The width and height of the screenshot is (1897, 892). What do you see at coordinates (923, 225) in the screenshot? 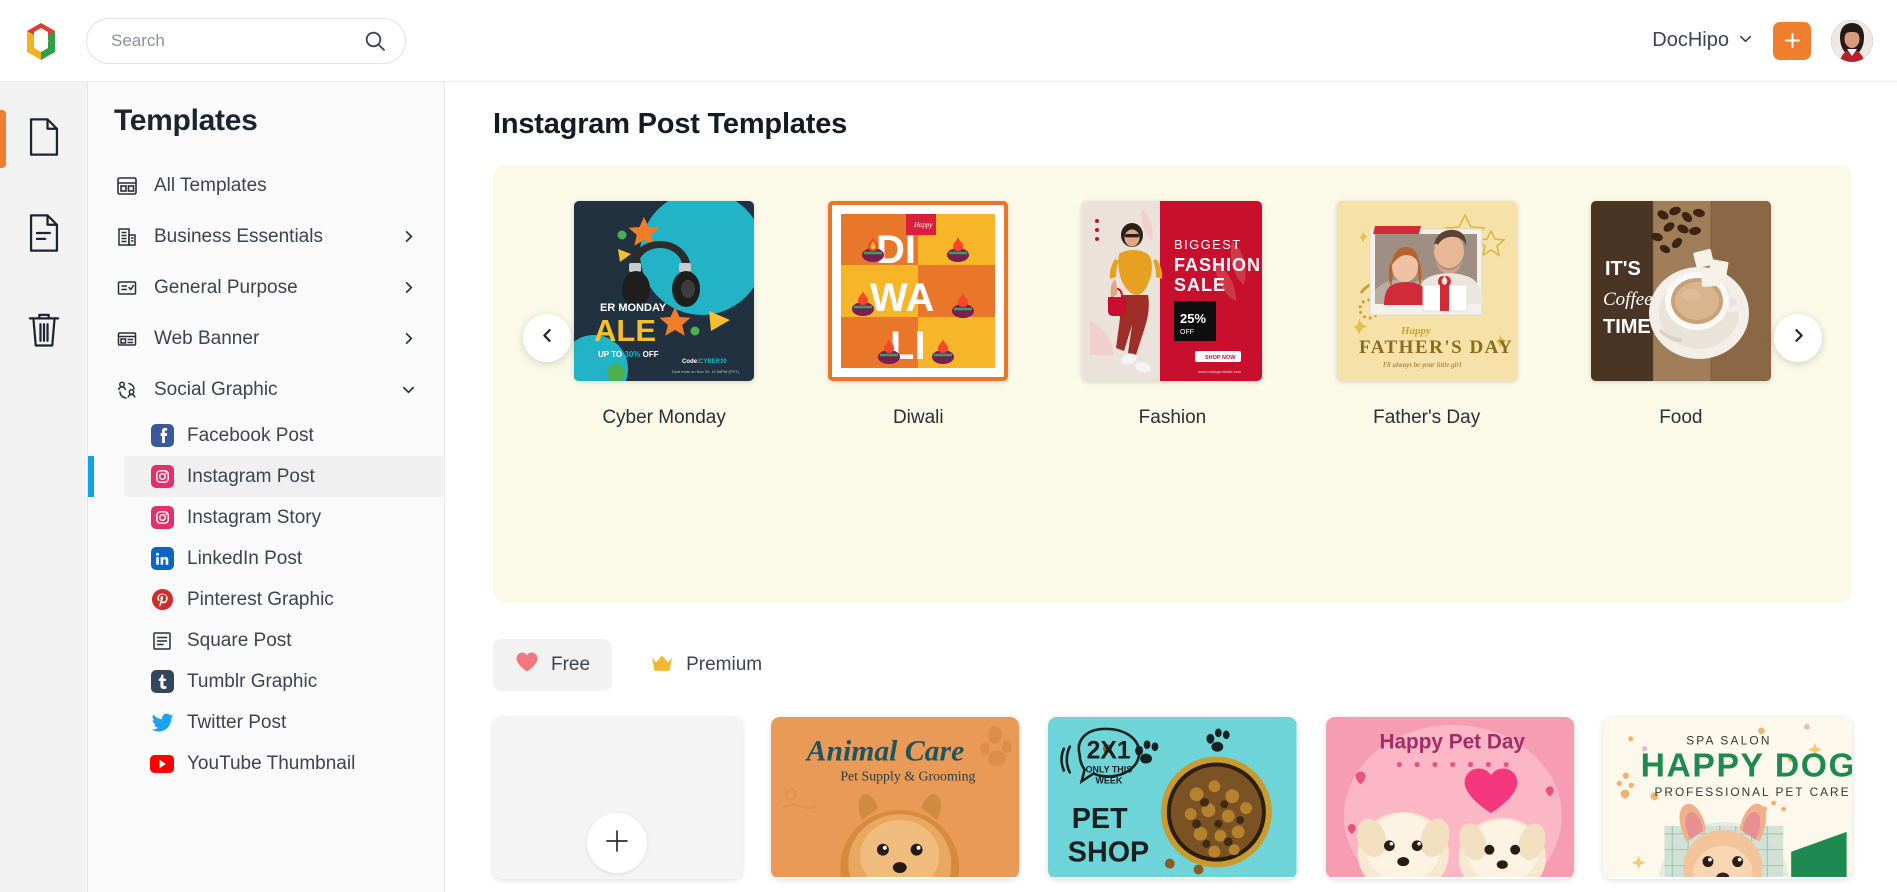
I see `svg-text: Happy` at bounding box center [923, 225].